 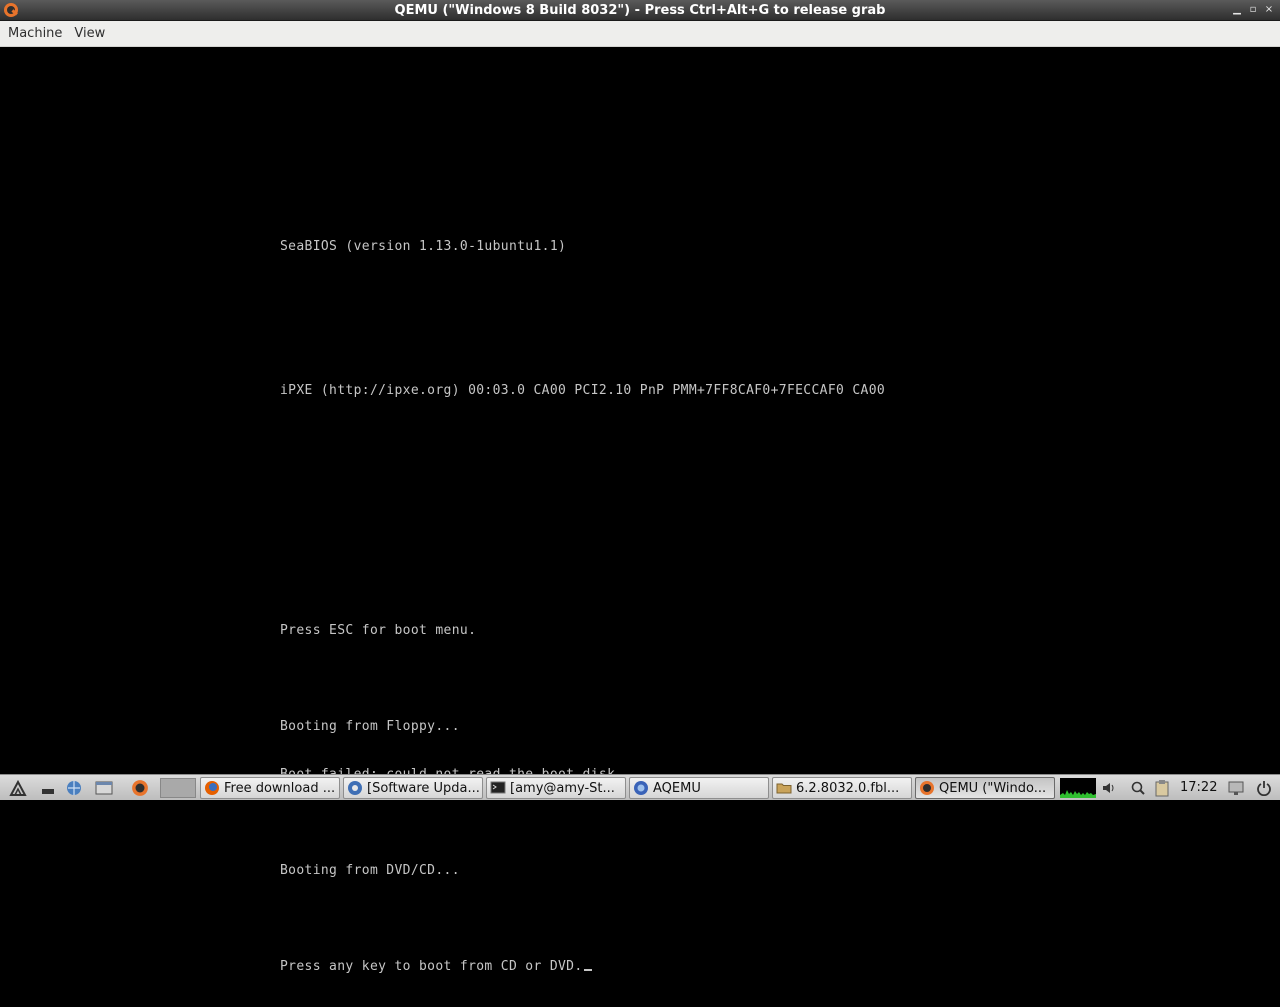 What do you see at coordinates (140, 788) in the screenshot?
I see `qemu-launcher-icon` at bounding box center [140, 788].